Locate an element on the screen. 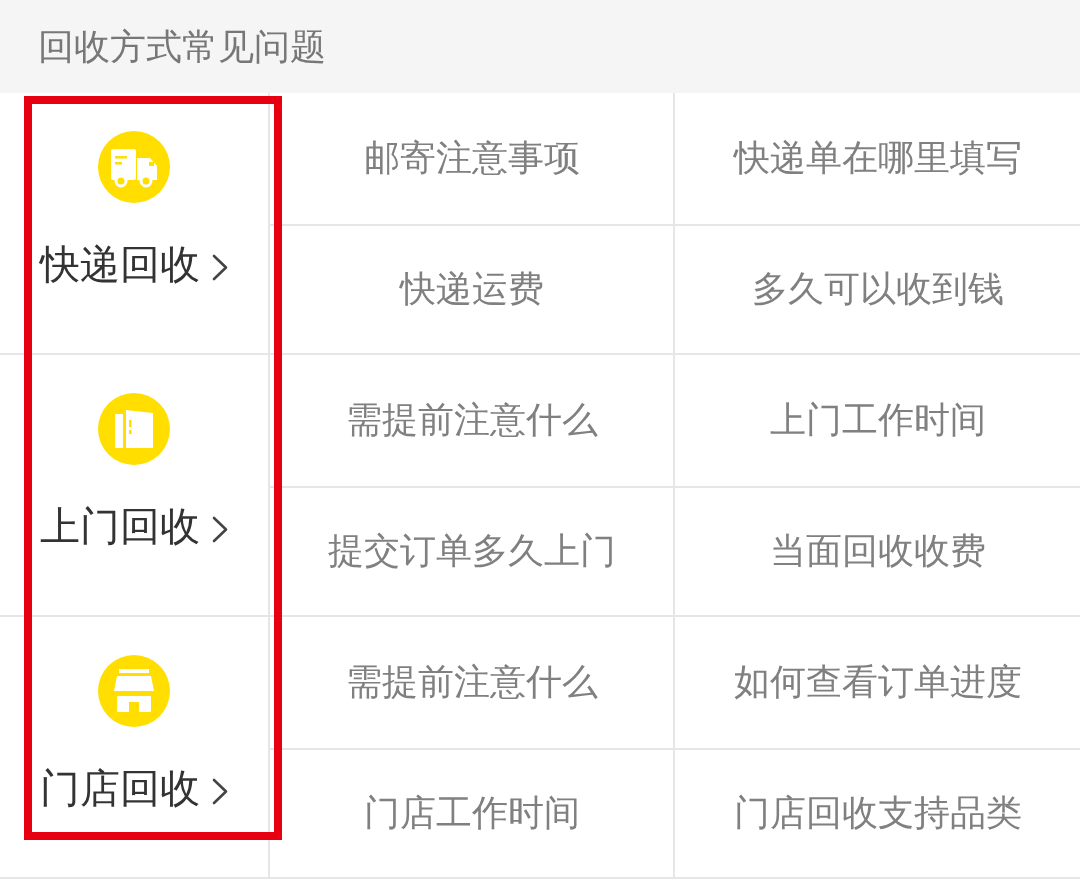 Image resolution: width=1080 pixels, height=882 pixels. section-title: 回收方式常见问题 is located at coordinates (182, 46).